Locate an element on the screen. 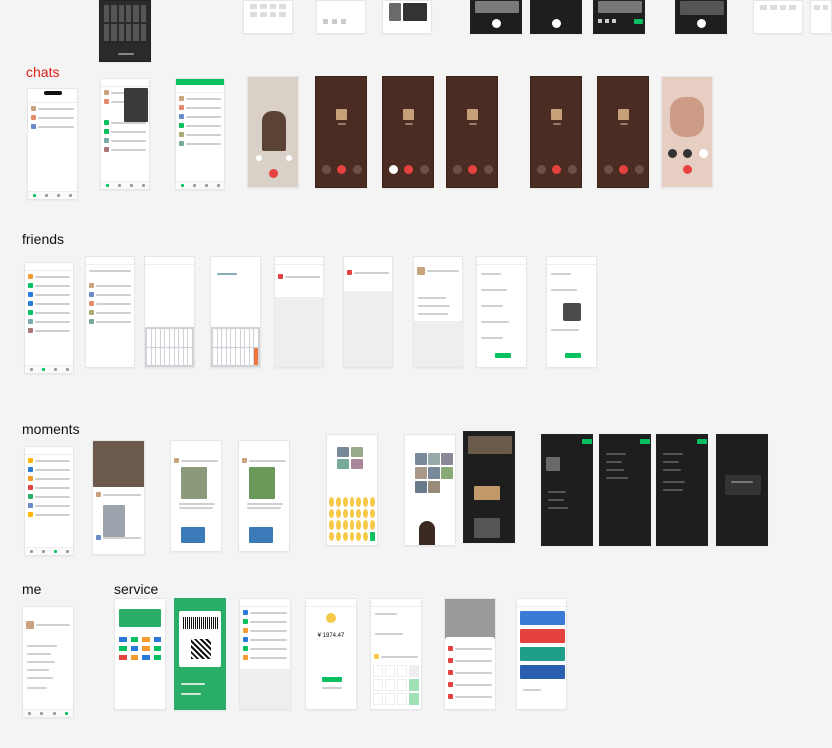 The width and height of the screenshot is (832, 748). service-wallet is located at coordinates (265, 654).